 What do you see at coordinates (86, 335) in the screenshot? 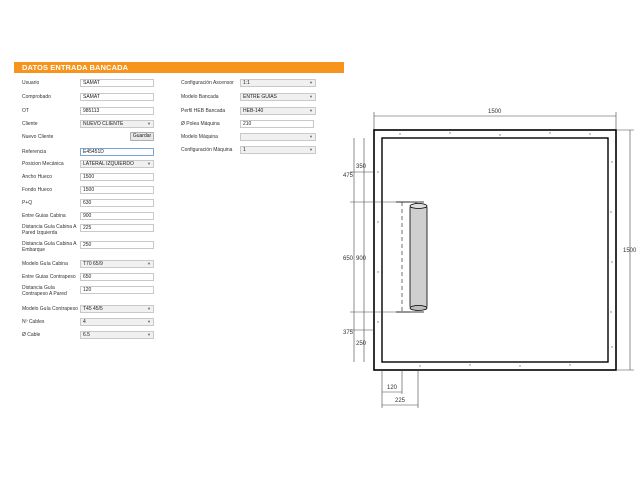
I see `select-value: 6.5` at bounding box center [86, 335].